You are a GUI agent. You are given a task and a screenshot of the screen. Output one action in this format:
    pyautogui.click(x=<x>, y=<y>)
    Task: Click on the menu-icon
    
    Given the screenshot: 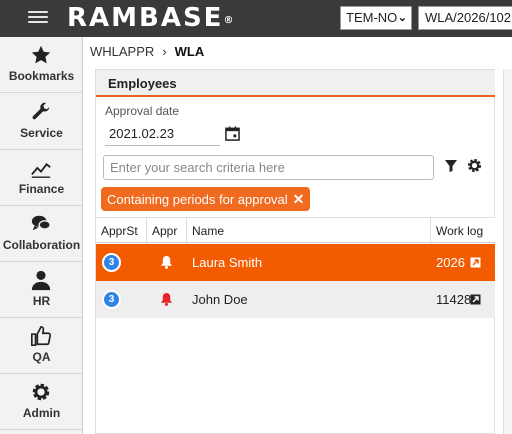 What is the action you would take?
    pyautogui.click(x=38, y=18)
    